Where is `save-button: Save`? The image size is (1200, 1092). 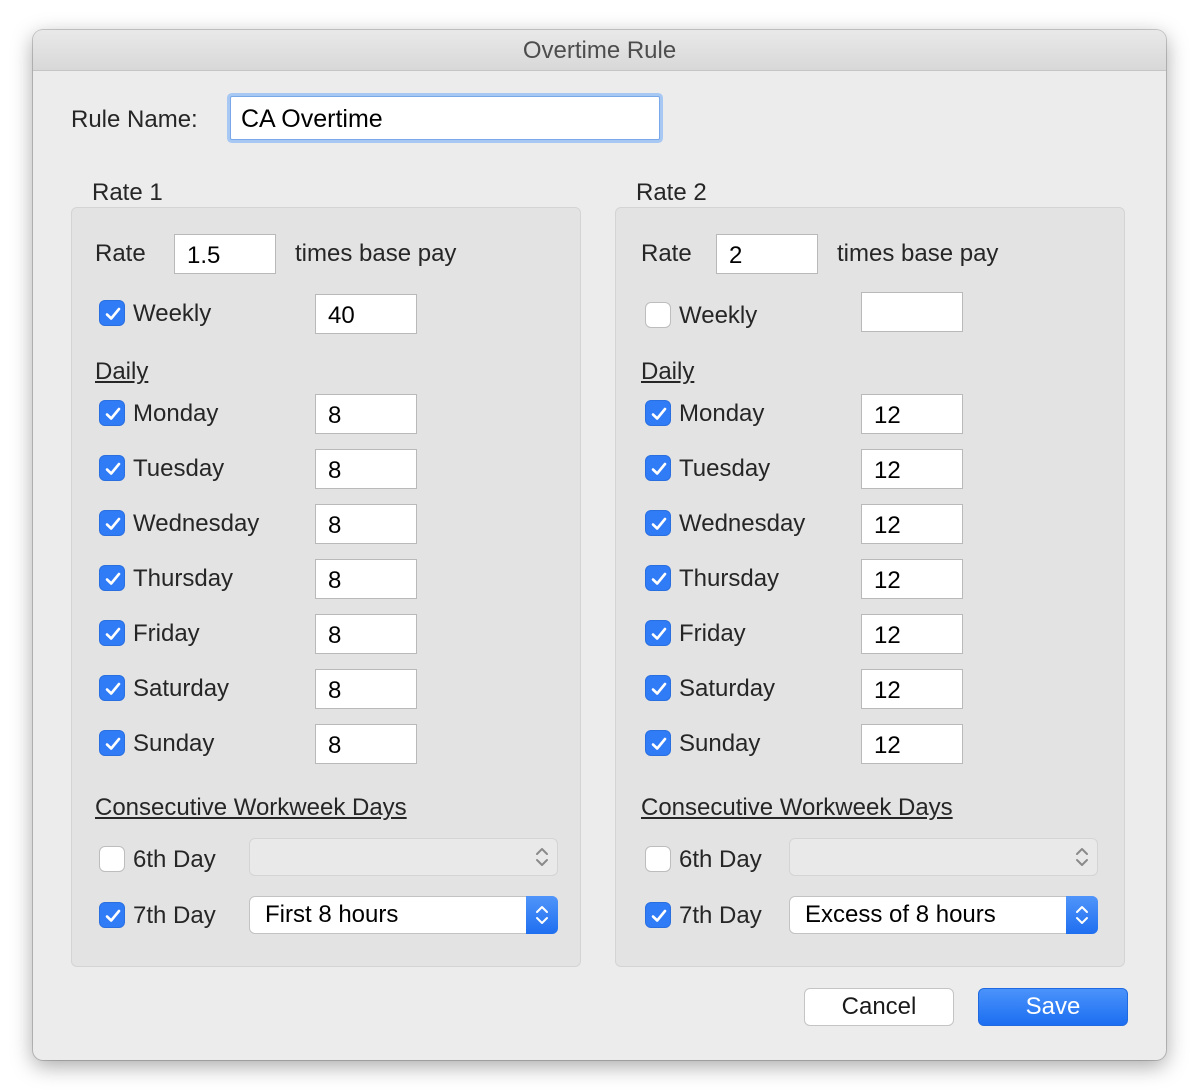 save-button: Save is located at coordinates (1053, 1007).